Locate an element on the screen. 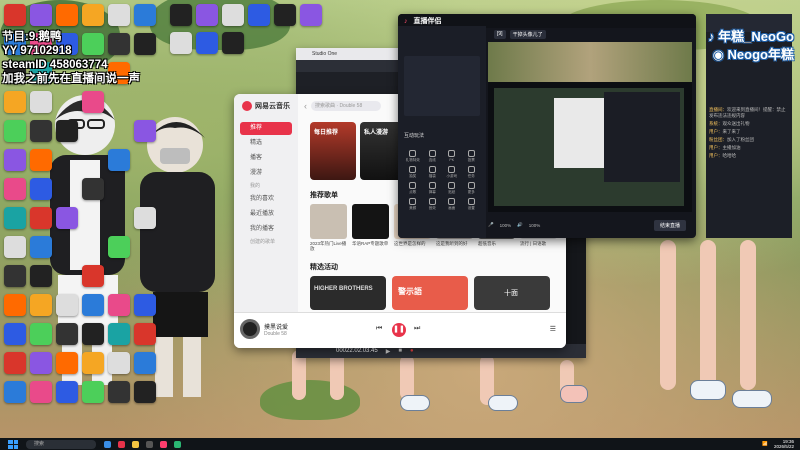  tool-item: 更多 is located at coordinates (472, 188).